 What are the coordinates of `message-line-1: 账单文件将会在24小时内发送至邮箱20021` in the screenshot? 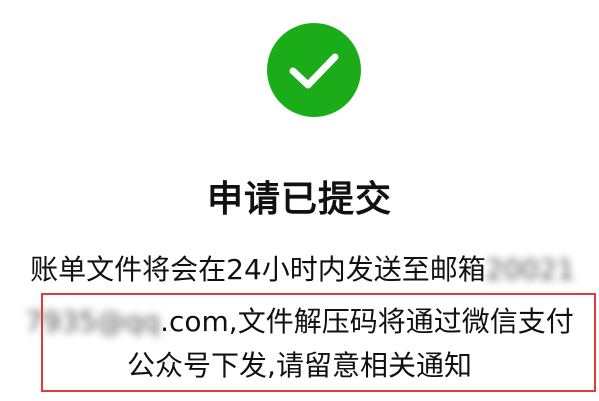 It's located at (299, 270).